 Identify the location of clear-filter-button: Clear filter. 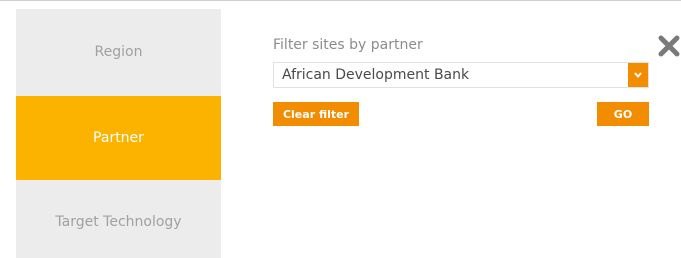
(316, 114).